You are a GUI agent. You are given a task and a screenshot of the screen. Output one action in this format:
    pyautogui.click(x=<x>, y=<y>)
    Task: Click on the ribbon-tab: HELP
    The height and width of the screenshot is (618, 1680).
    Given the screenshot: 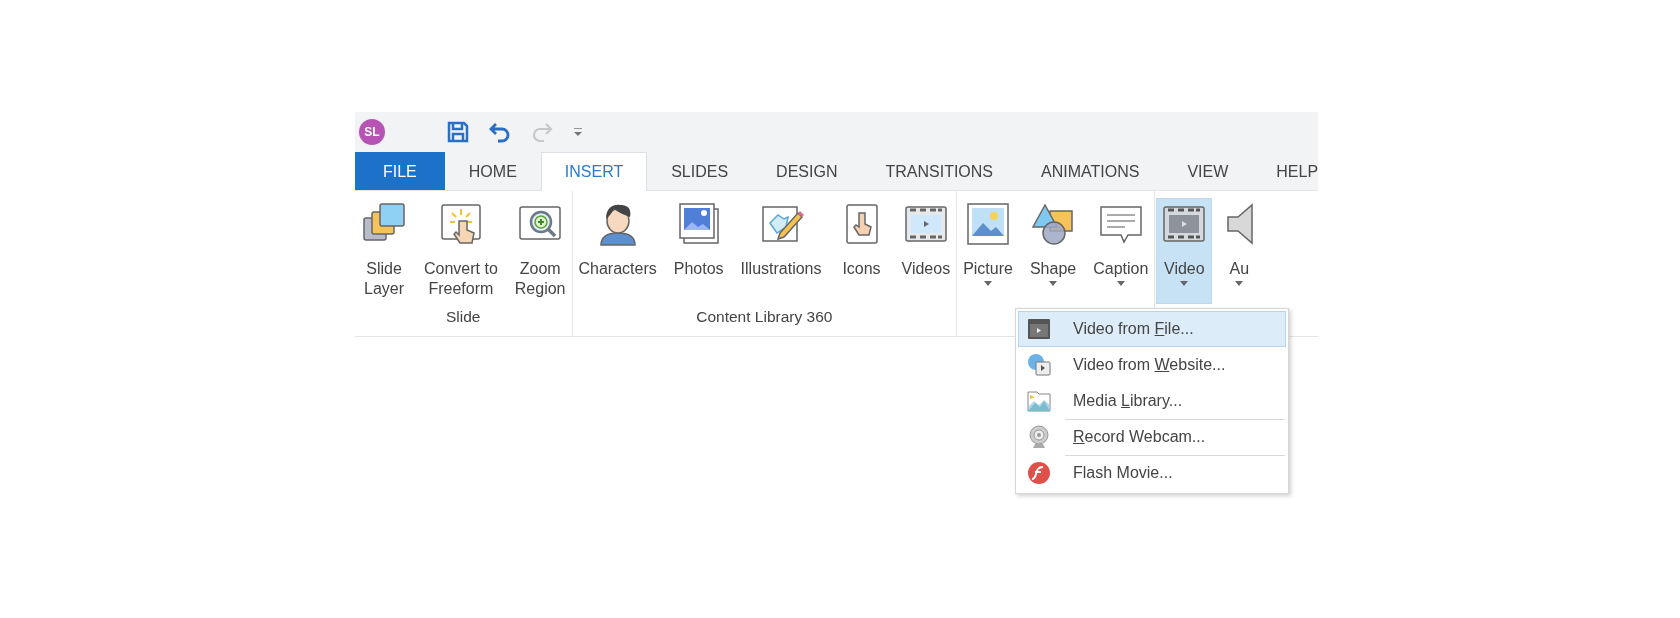 What is the action you would take?
    pyautogui.click(x=1297, y=171)
    